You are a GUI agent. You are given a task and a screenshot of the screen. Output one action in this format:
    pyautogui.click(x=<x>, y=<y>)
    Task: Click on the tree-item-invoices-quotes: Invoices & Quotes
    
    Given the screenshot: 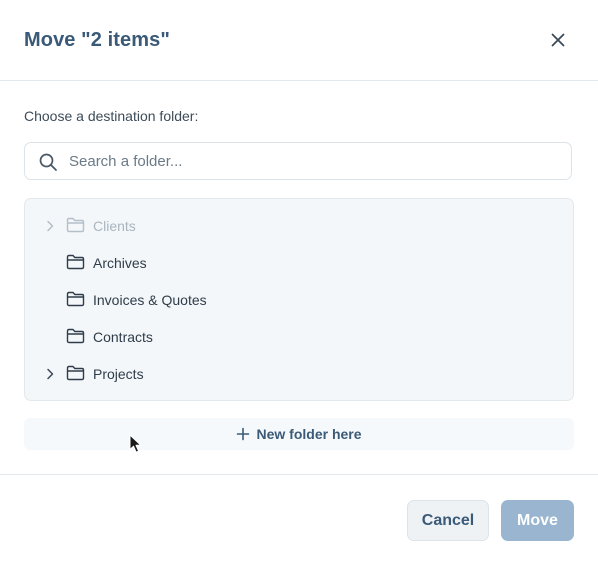 What is the action you would take?
    pyautogui.click(x=299, y=300)
    